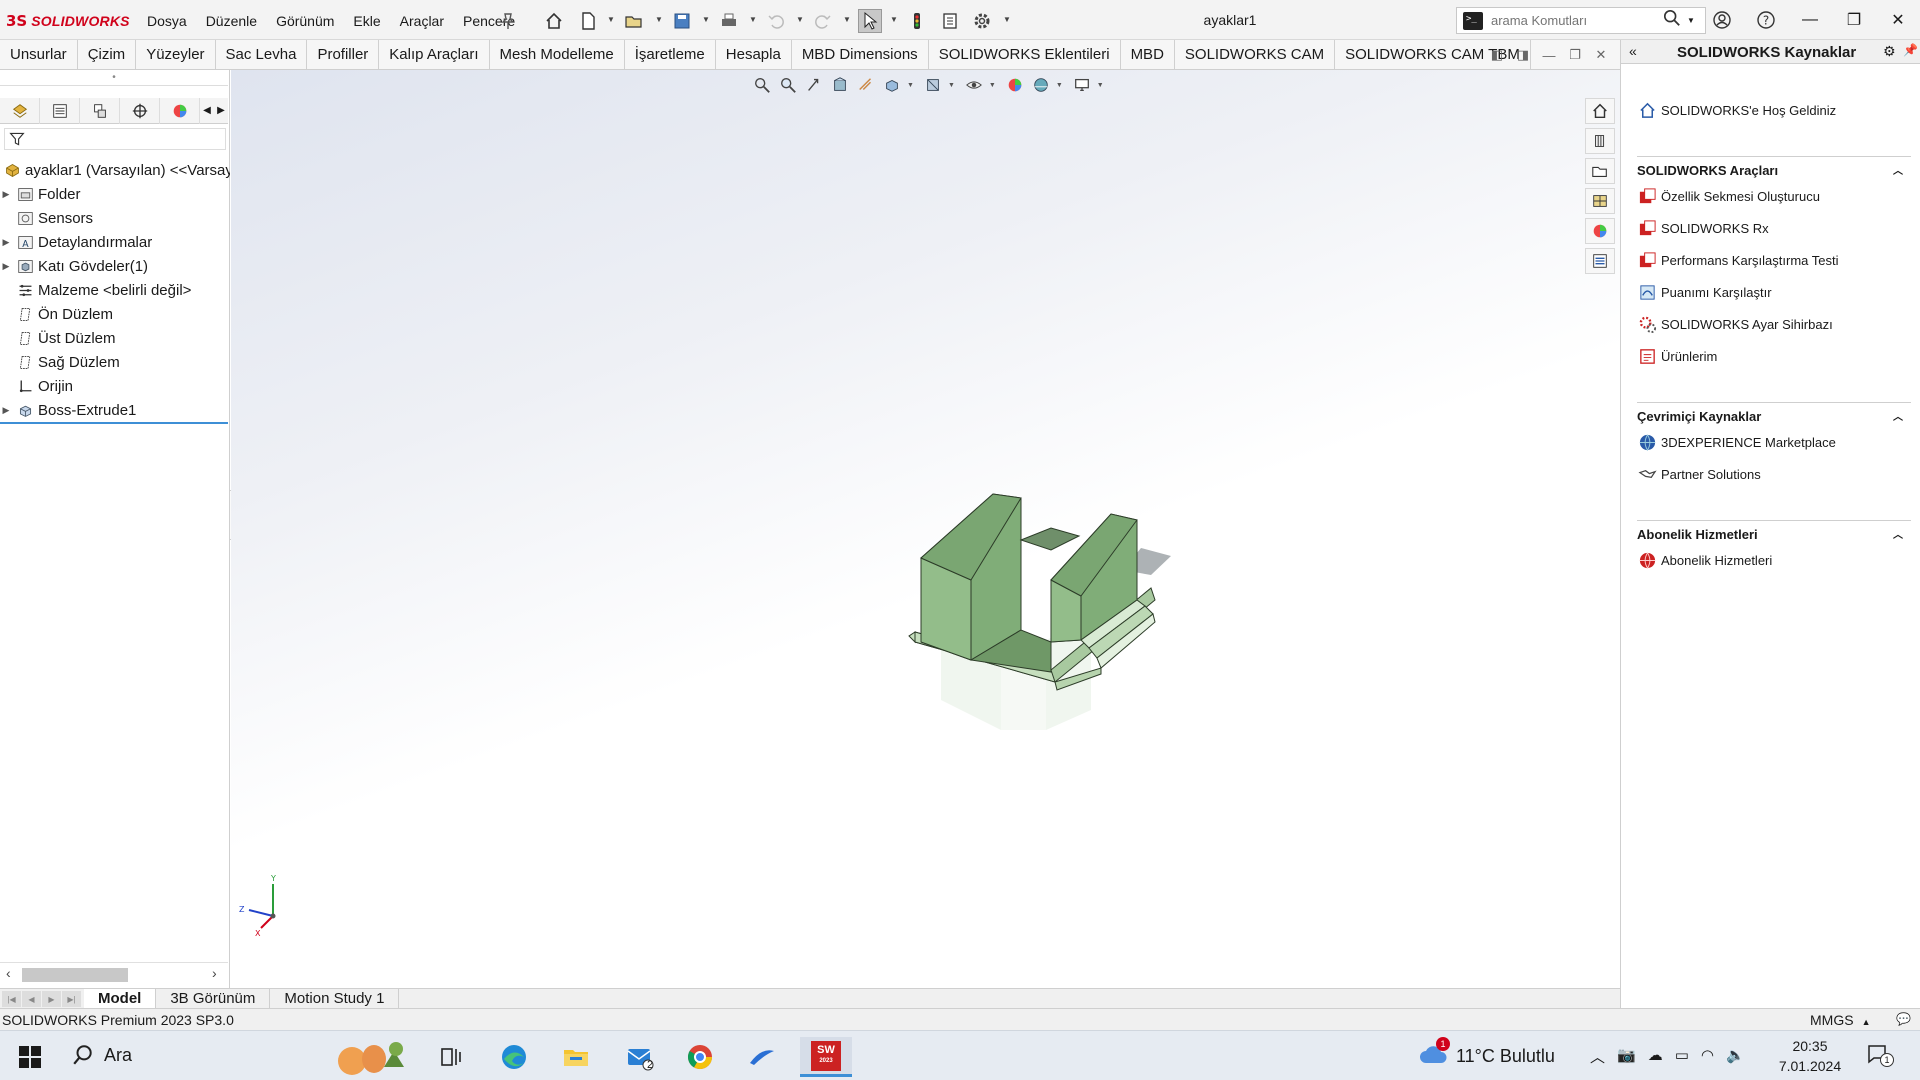  I want to click on menu-ekle: Ekle, so click(367, 21).